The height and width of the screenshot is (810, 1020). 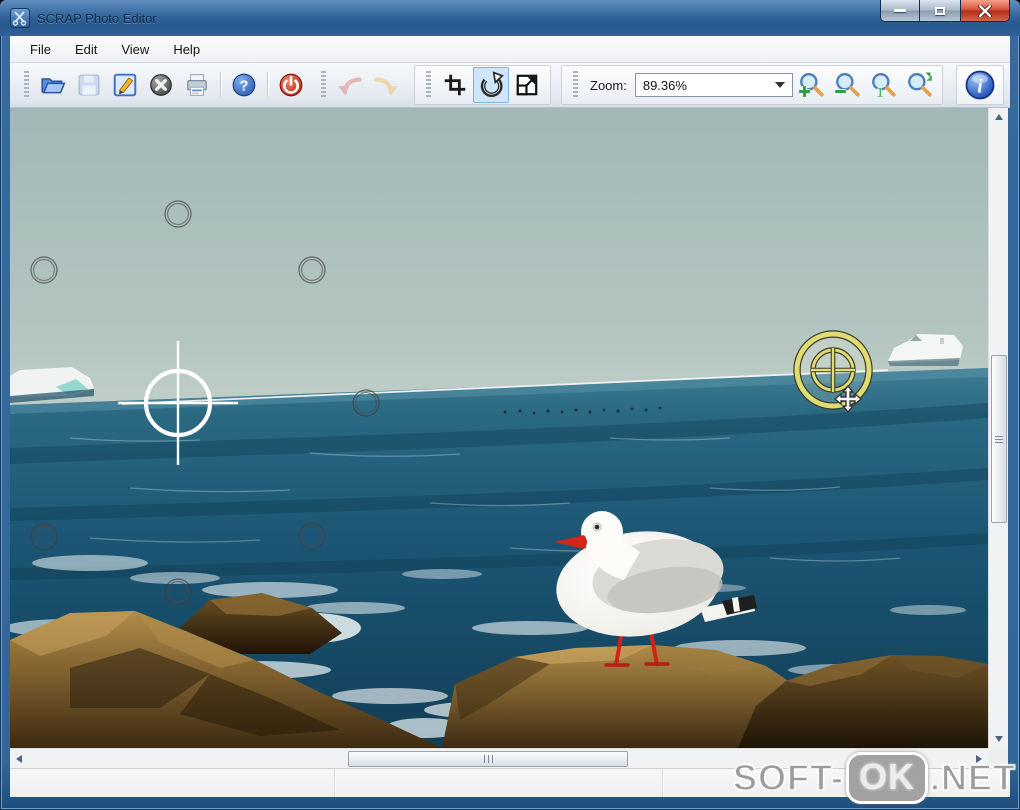 I want to click on open-folder-icon, so click(x=53, y=86).